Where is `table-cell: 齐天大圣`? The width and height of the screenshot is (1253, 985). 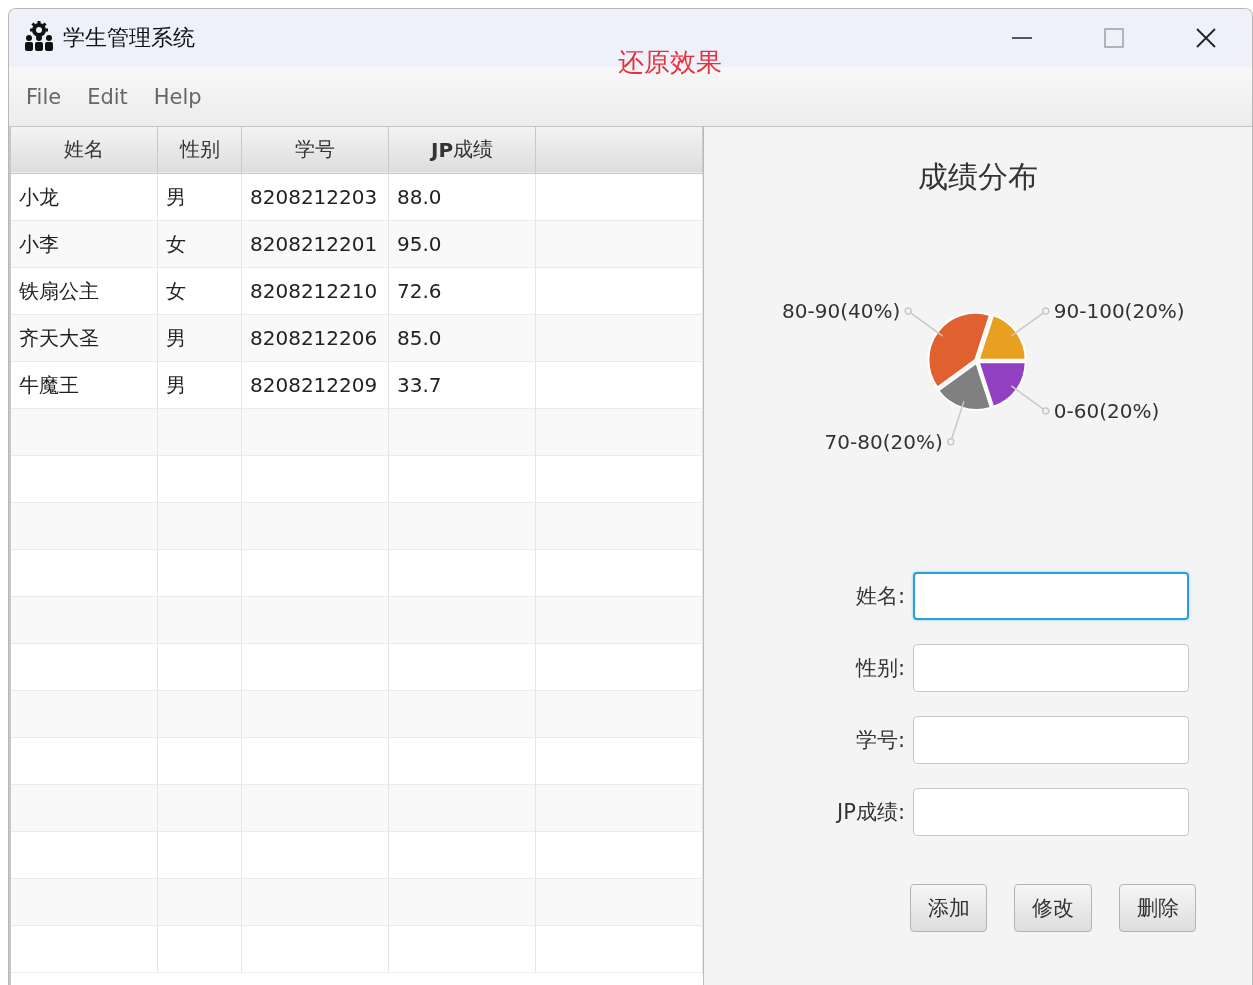 table-cell: 齐天大圣 is located at coordinates (84, 338).